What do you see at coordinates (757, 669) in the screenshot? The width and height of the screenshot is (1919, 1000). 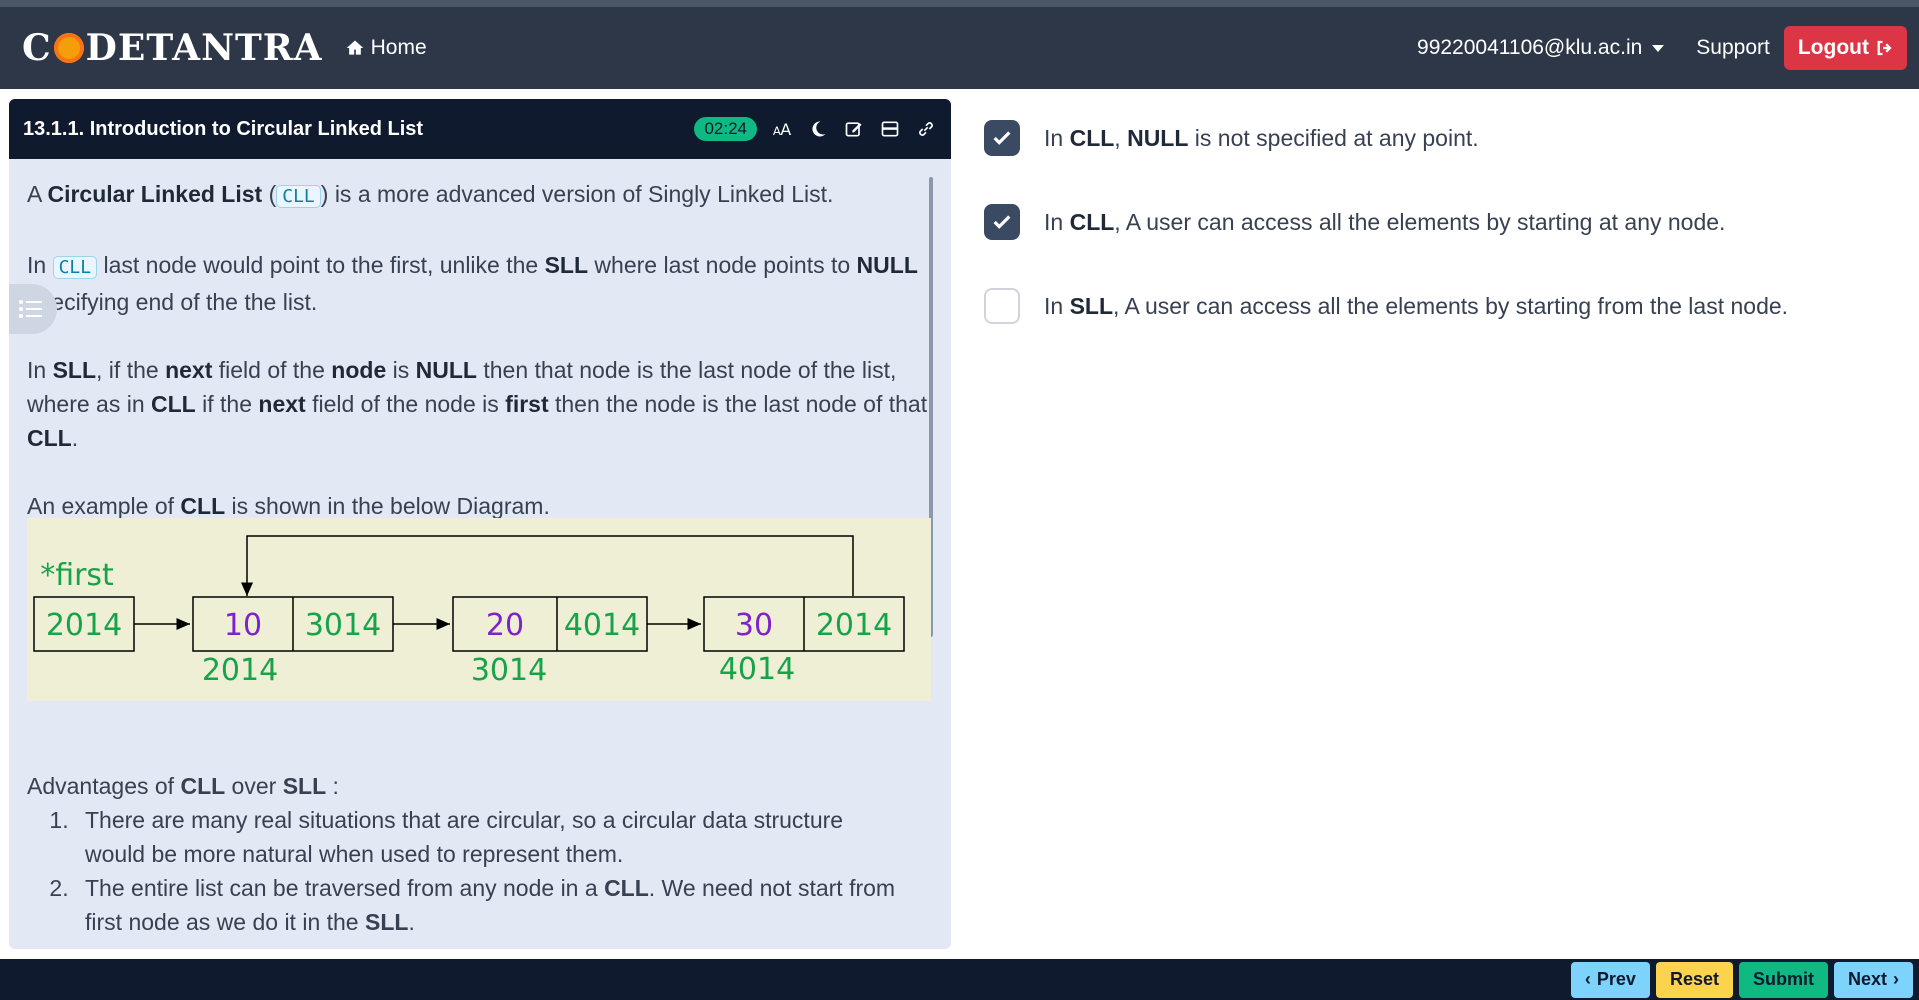 I see `node-3-address: 4014` at bounding box center [757, 669].